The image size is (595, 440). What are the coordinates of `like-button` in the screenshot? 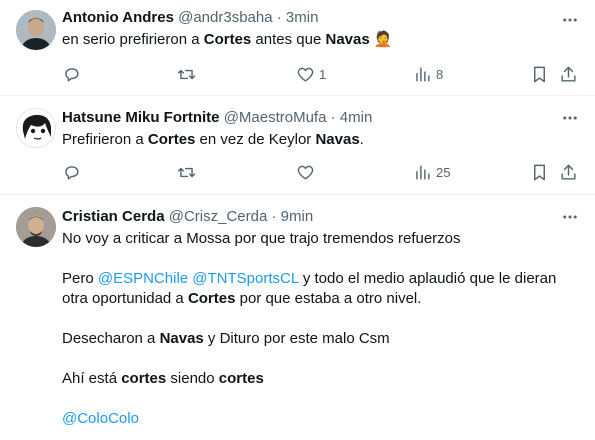 It's located at (305, 172).